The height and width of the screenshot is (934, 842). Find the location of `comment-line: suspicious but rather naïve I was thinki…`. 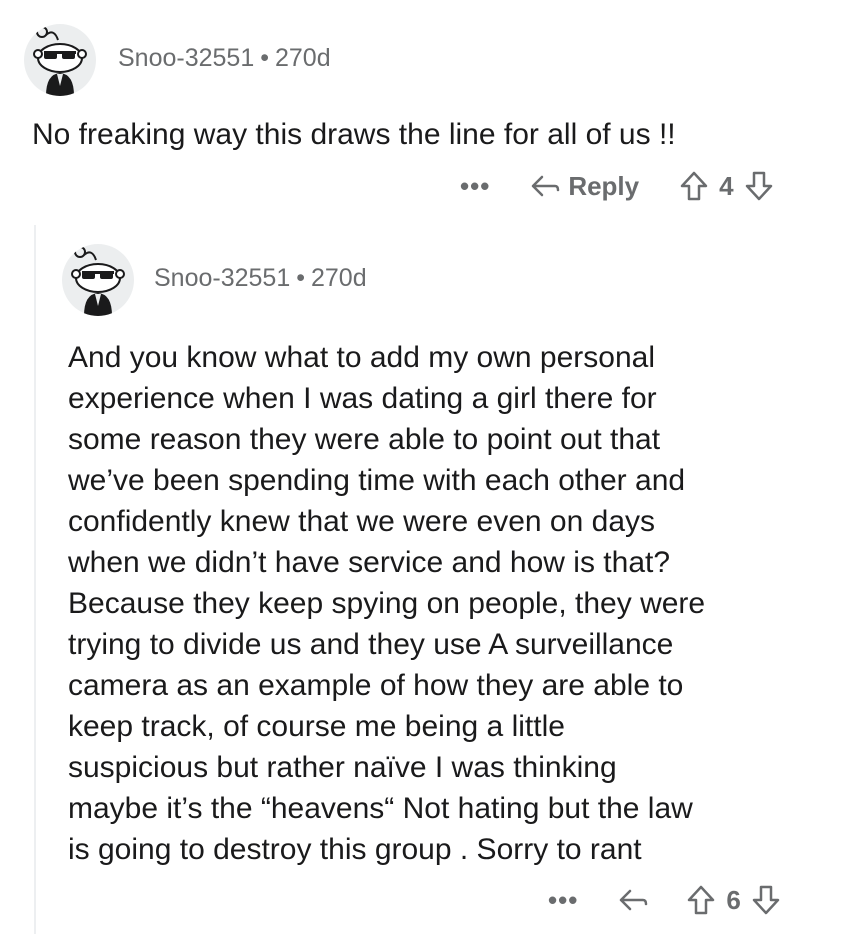

comment-line: suspicious but rather naïve I was thinki… is located at coordinates (342, 767).